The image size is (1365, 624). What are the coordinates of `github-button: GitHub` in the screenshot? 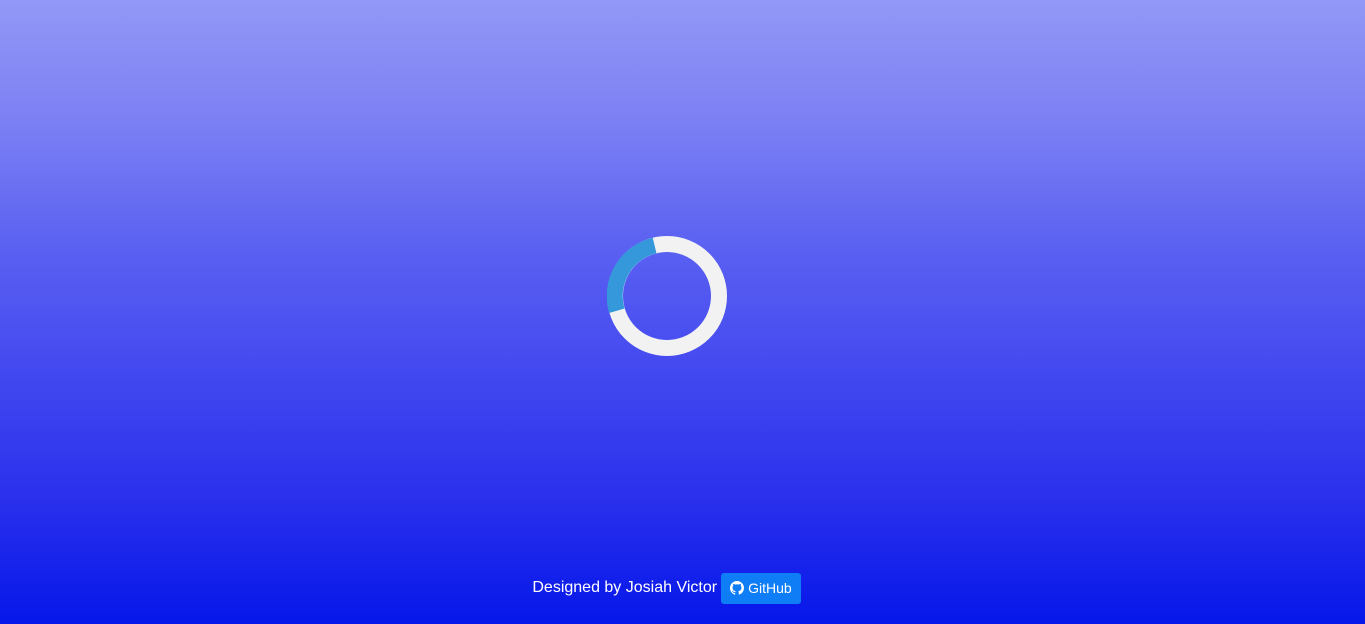 It's located at (761, 588).